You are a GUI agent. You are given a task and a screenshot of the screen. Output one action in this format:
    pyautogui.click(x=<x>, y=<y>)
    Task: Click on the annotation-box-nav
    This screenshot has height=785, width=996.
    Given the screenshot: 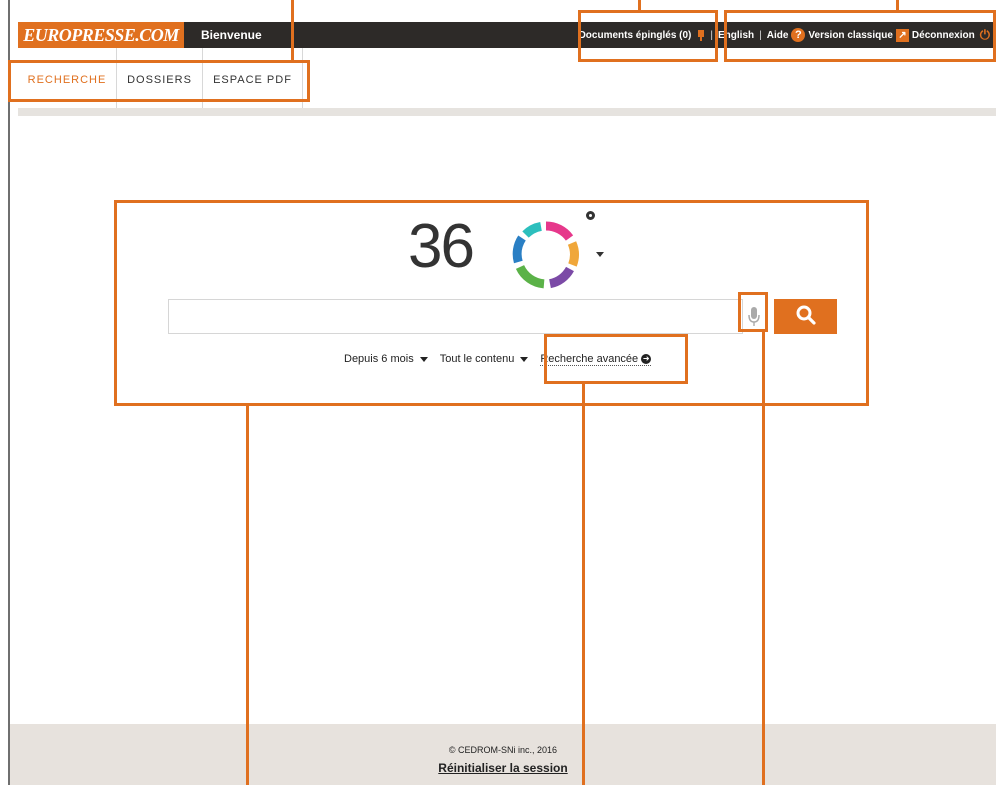 What is the action you would take?
    pyautogui.click(x=159, y=81)
    